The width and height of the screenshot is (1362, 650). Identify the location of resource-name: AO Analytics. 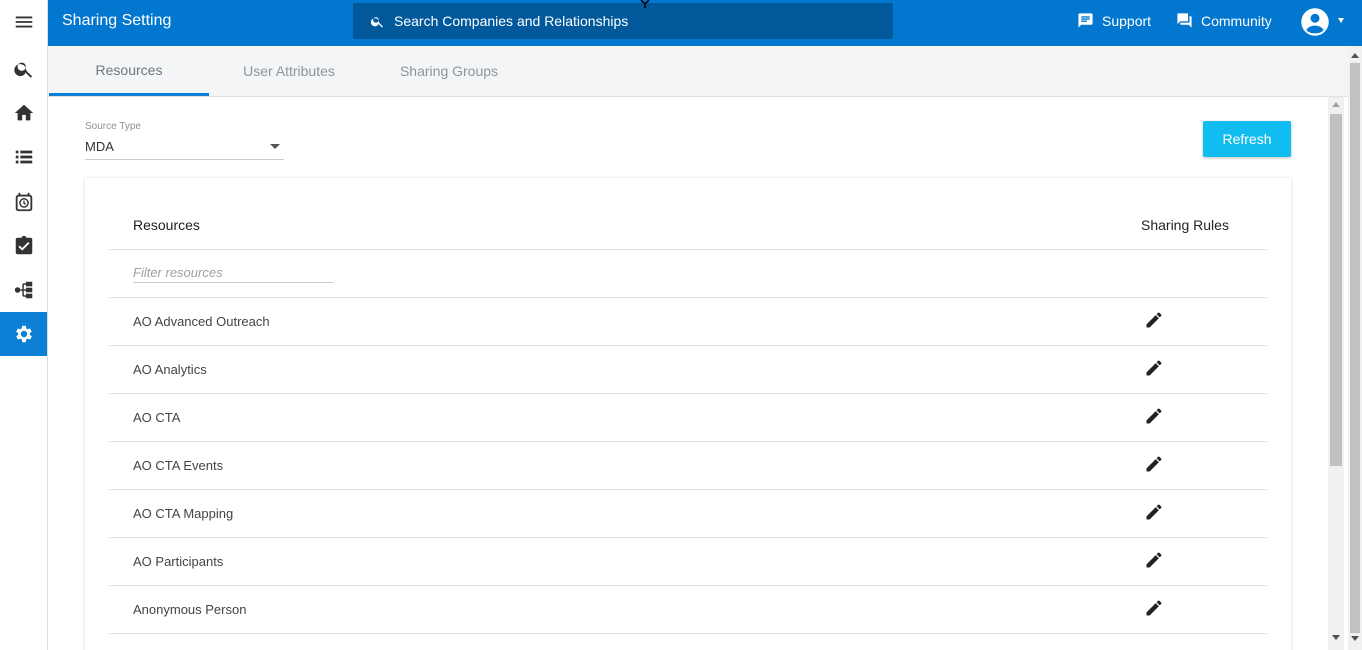
(170, 369).